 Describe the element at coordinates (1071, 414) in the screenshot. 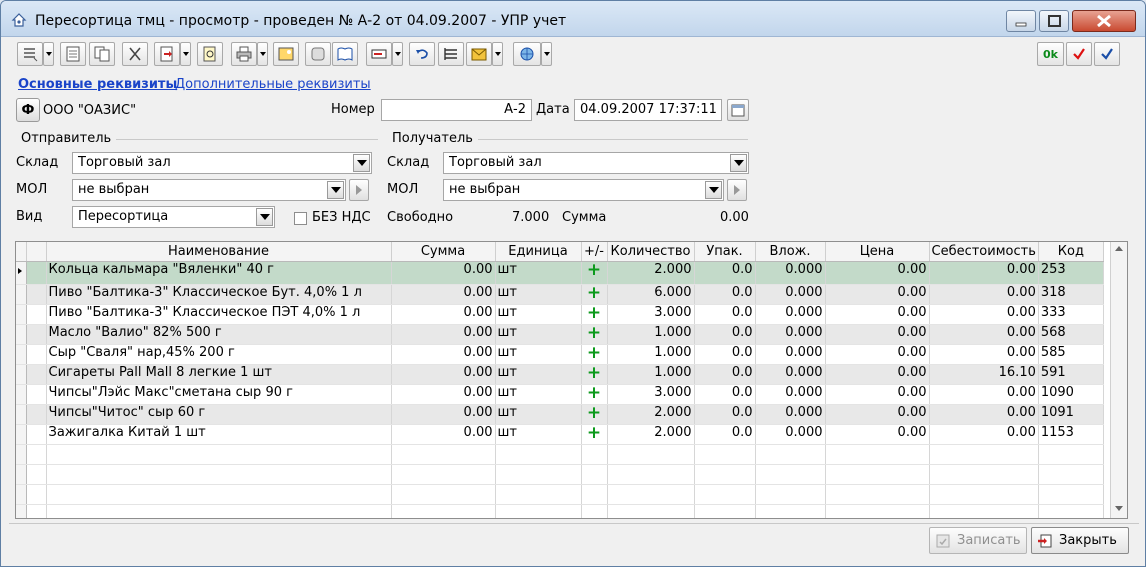

I see `cell-code: 1091` at that location.